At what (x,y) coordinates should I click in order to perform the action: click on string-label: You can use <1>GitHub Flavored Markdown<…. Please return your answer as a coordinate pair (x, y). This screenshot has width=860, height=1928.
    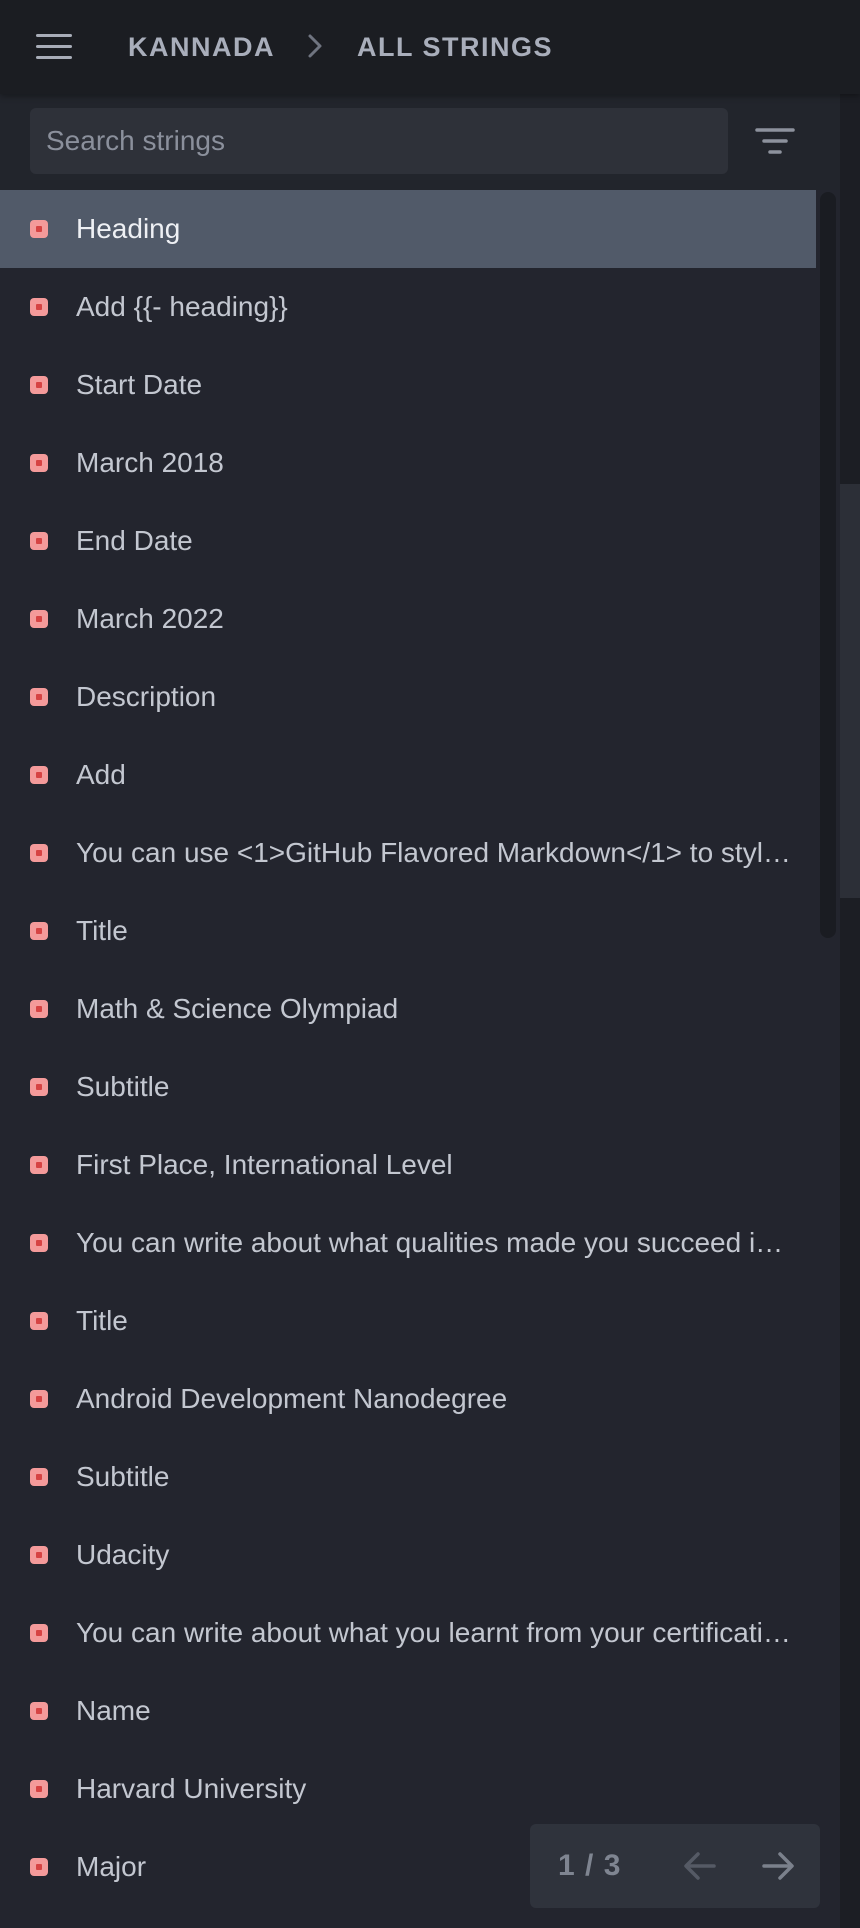
    Looking at the image, I should click on (434, 852).